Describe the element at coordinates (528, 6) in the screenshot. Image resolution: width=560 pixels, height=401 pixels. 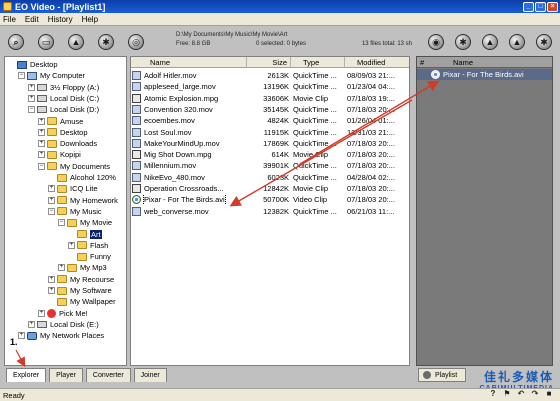
I see `minimize-icon: _` at that location.